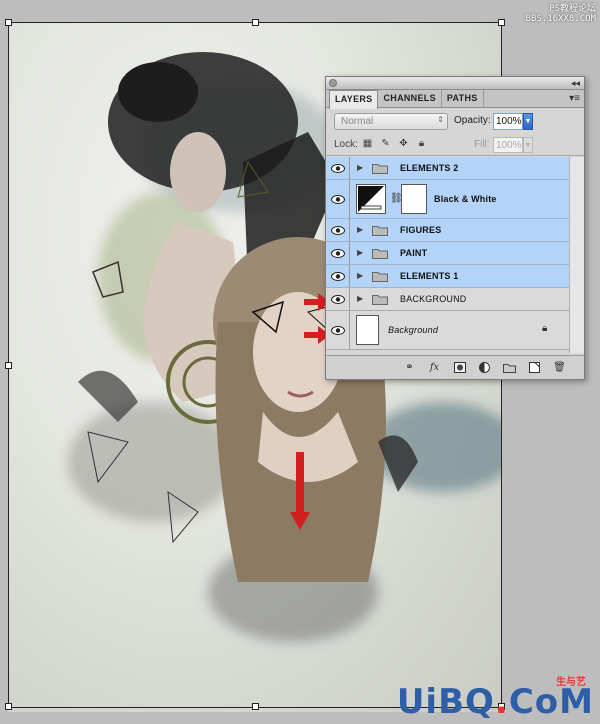 This screenshot has height=724, width=600. I want to click on watermark-end: CoM, so click(551, 702).